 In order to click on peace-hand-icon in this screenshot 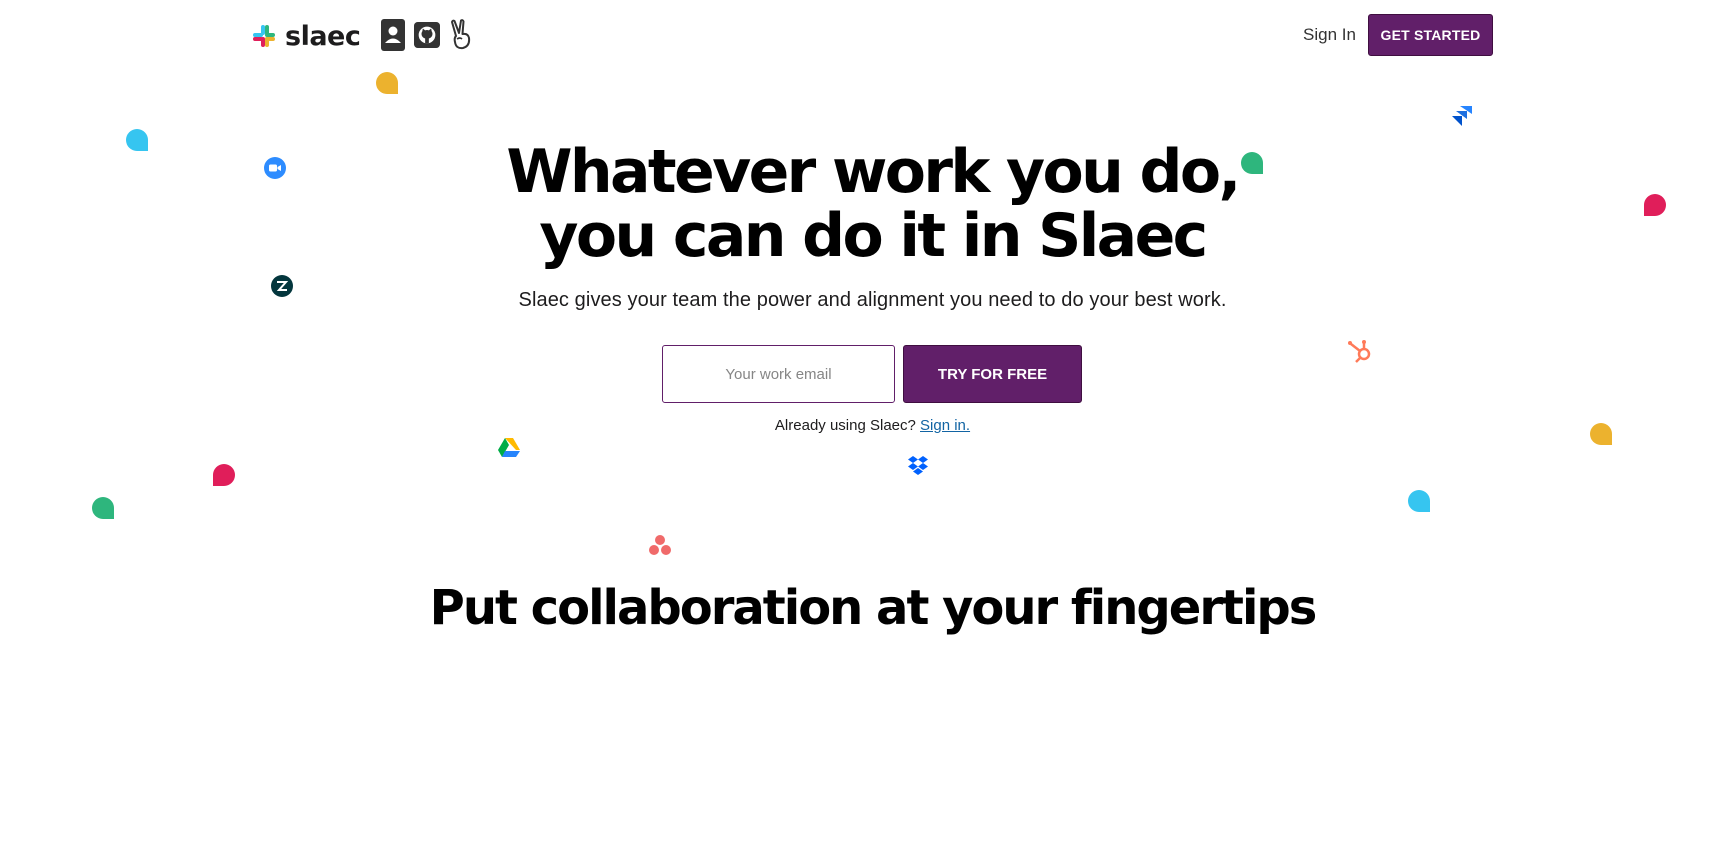, I will do `click(461, 35)`.